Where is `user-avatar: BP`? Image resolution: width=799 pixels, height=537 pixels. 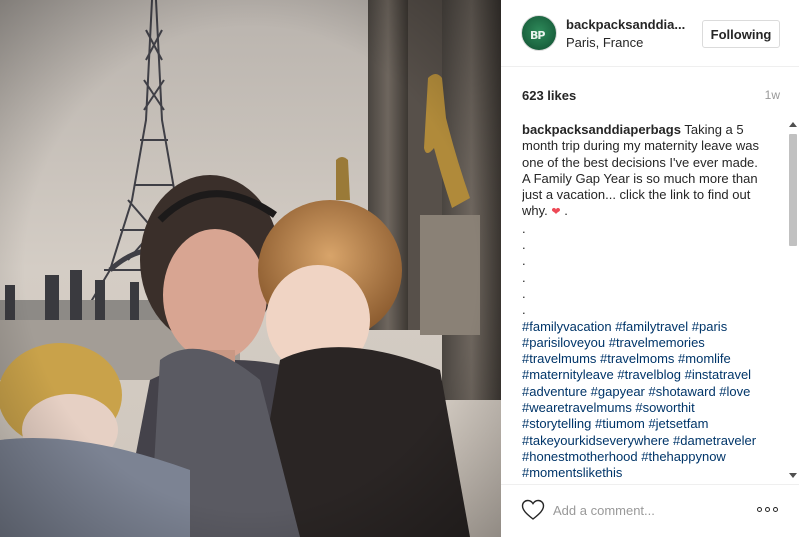 user-avatar: BP is located at coordinates (539, 33).